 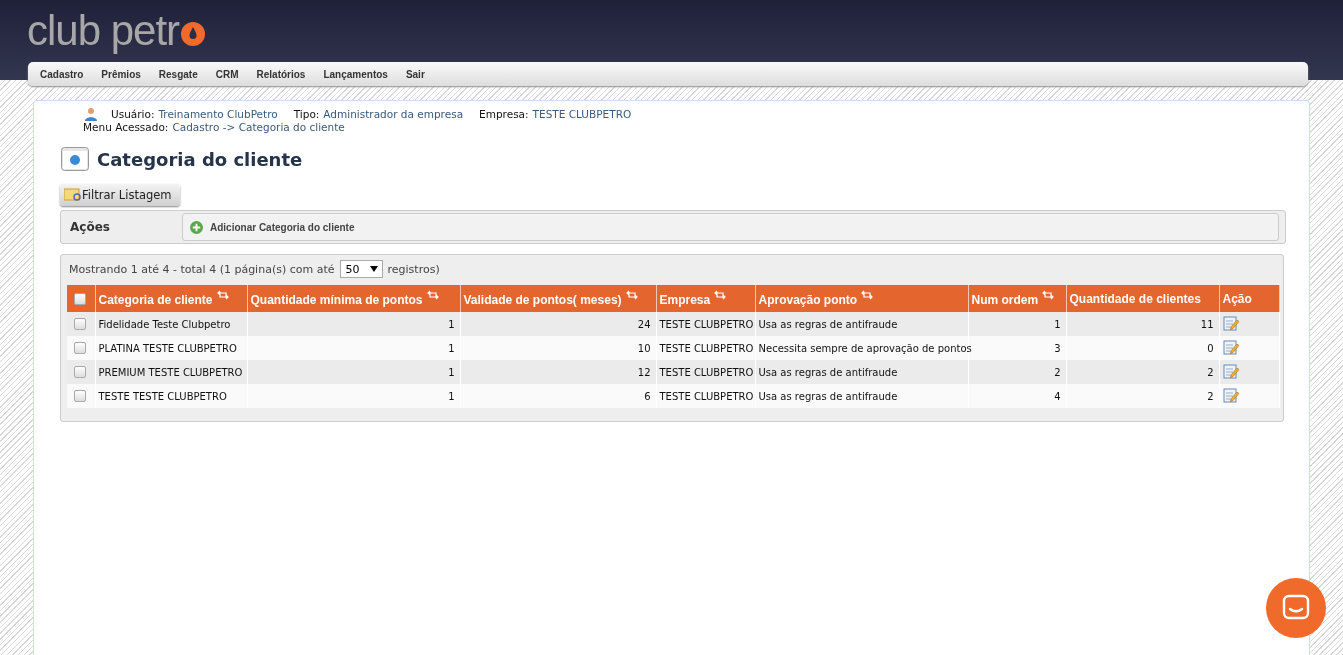 What do you see at coordinates (66, 74) in the screenshot?
I see `menu-item: Cadastro` at bounding box center [66, 74].